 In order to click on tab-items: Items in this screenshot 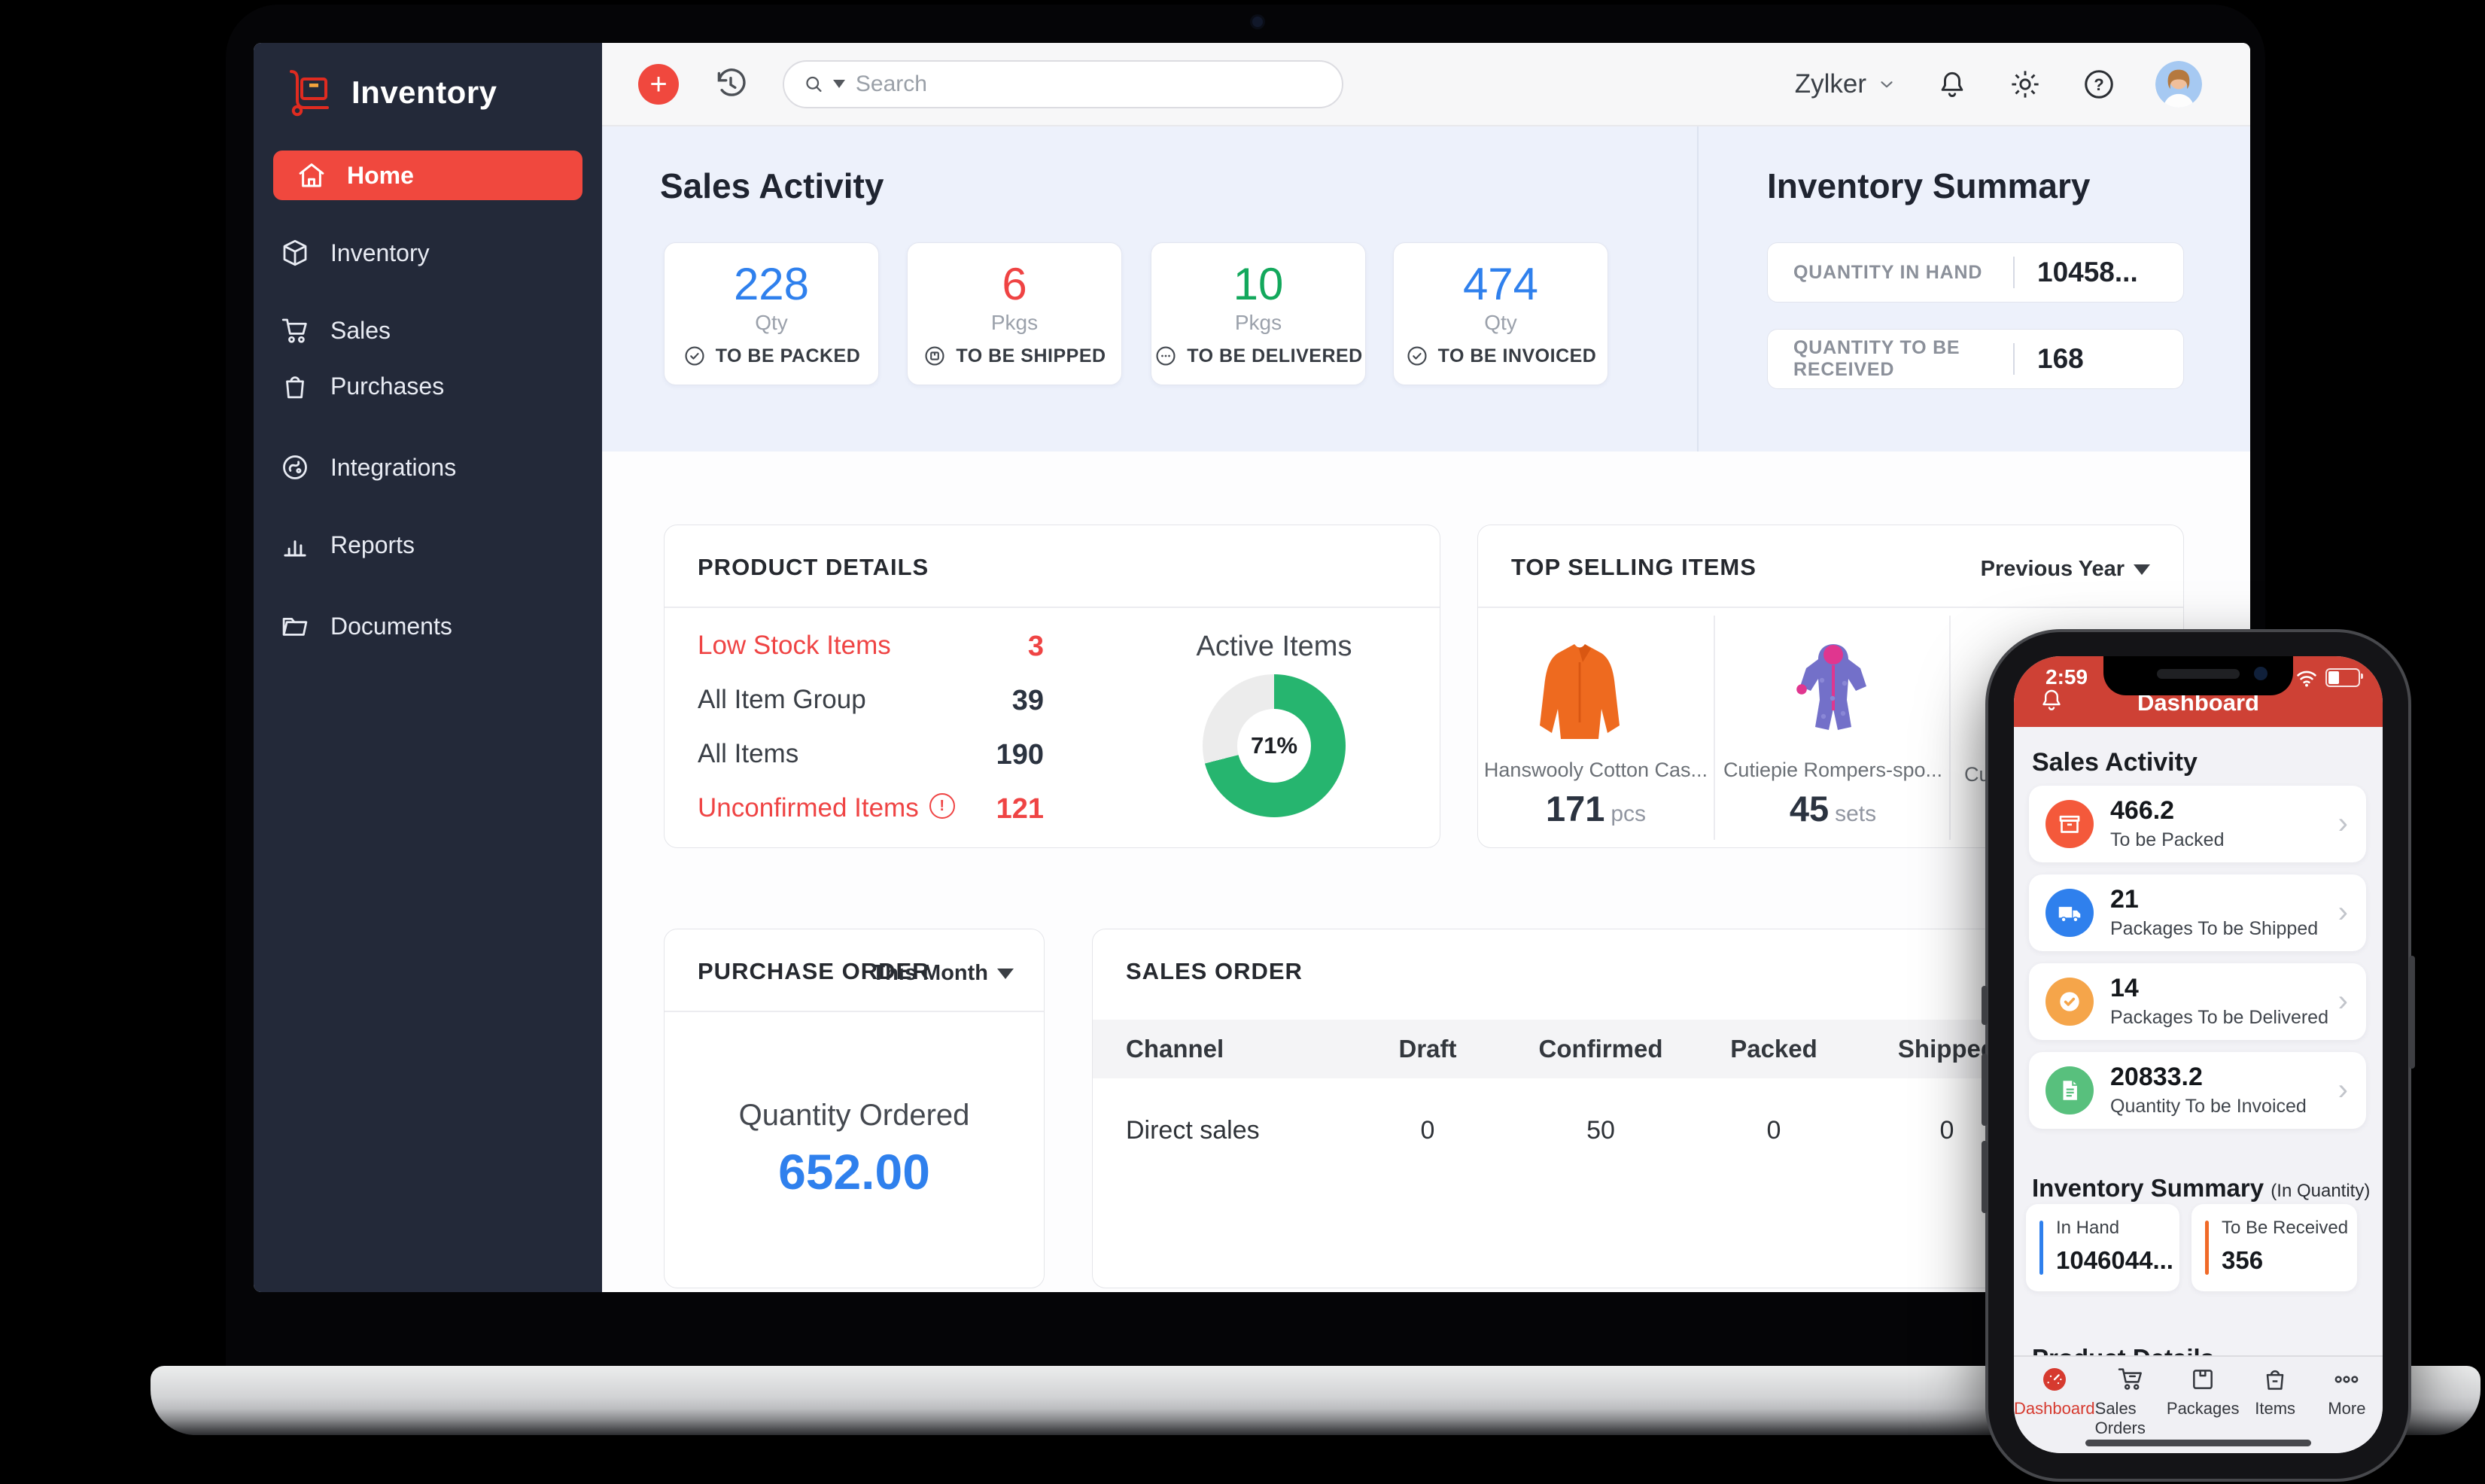, I will do `click(2275, 1405)`.